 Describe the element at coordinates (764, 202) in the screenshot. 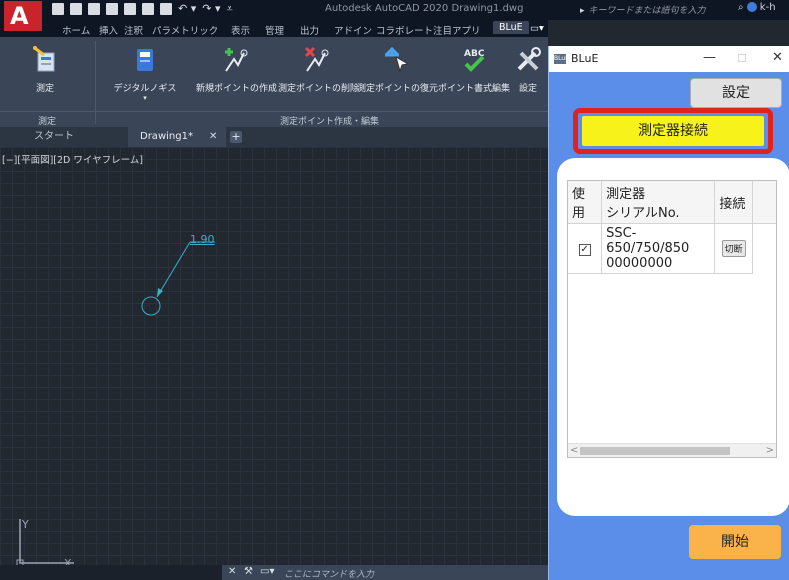

I see `column-header-filler` at that location.